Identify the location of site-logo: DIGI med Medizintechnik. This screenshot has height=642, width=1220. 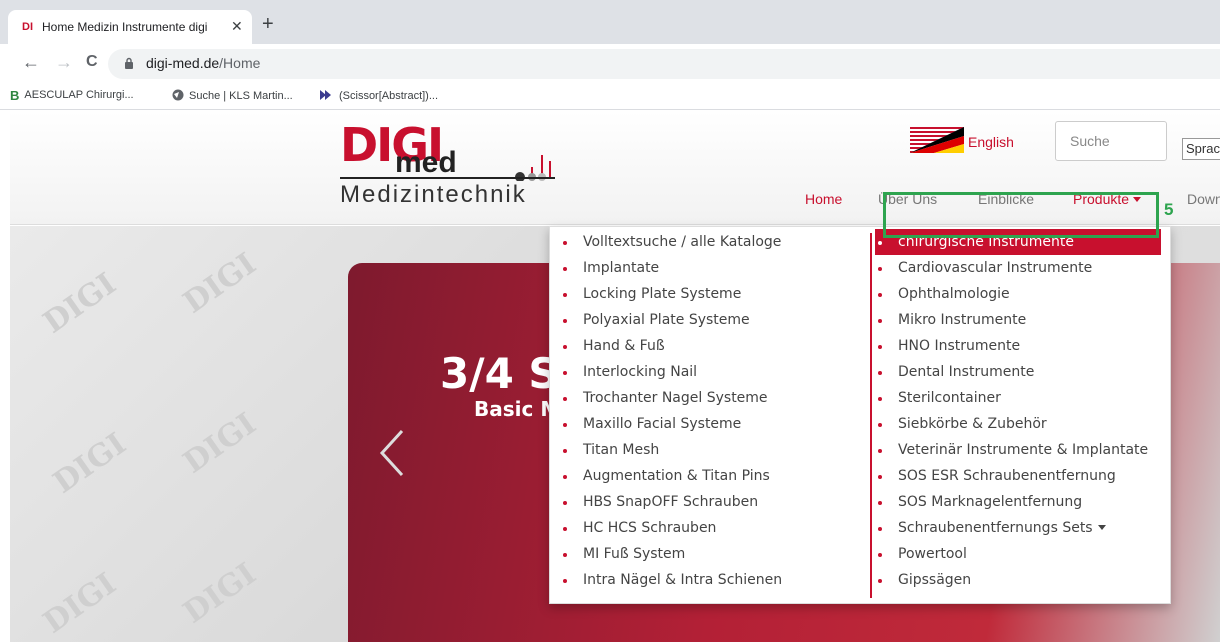
(460, 171).